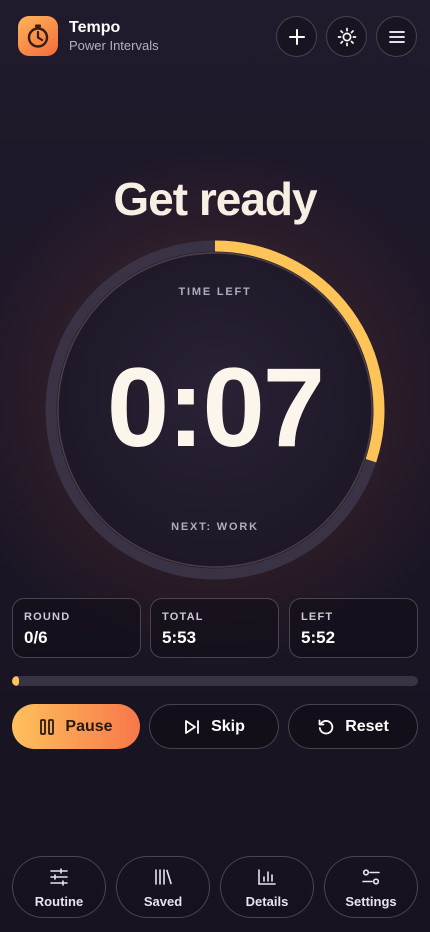  I want to click on nav-label: Settings, so click(371, 901).